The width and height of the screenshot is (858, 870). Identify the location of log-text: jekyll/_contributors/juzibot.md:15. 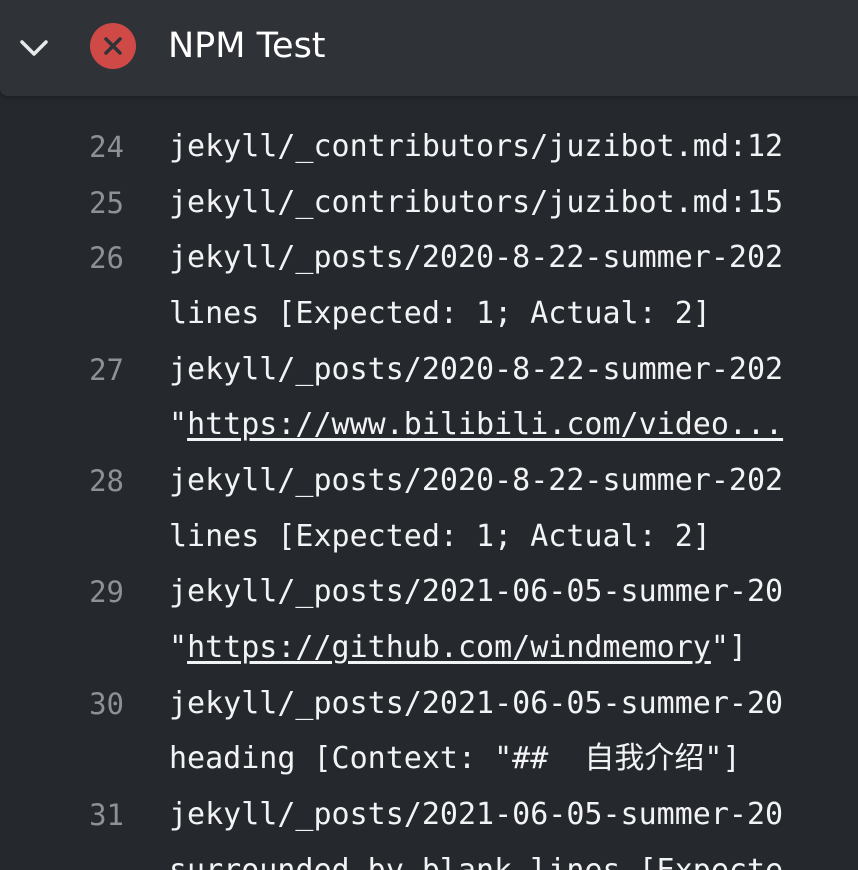
(476, 202).